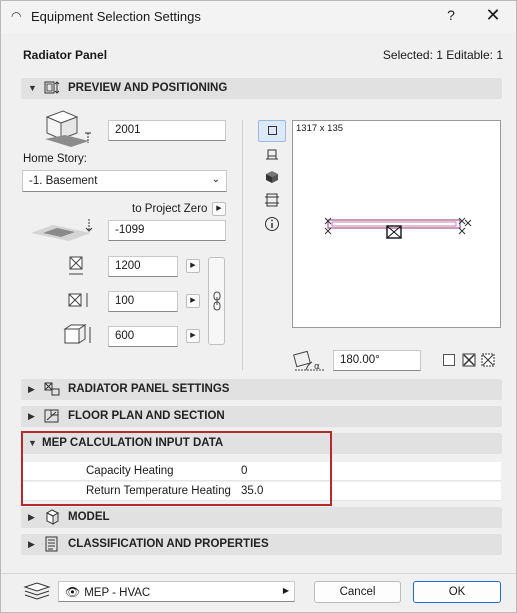 Image resolution: width=517 pixels, height=613 pixels. Describe the element at coordinates (320, 128) in the screenshot. I see `preview-size-label: 1317 x 135` at that location.